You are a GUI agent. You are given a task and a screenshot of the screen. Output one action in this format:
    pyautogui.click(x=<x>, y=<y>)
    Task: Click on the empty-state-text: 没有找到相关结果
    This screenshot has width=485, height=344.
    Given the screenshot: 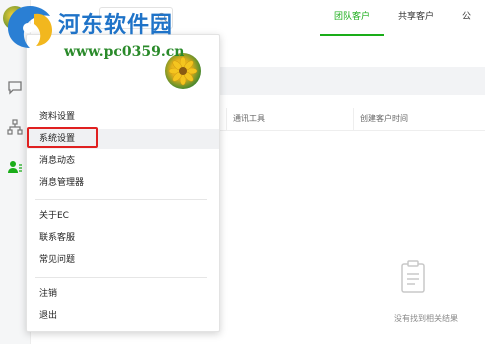 What is the action you would take?
    pyautogui.click(x=426, y=318)
    